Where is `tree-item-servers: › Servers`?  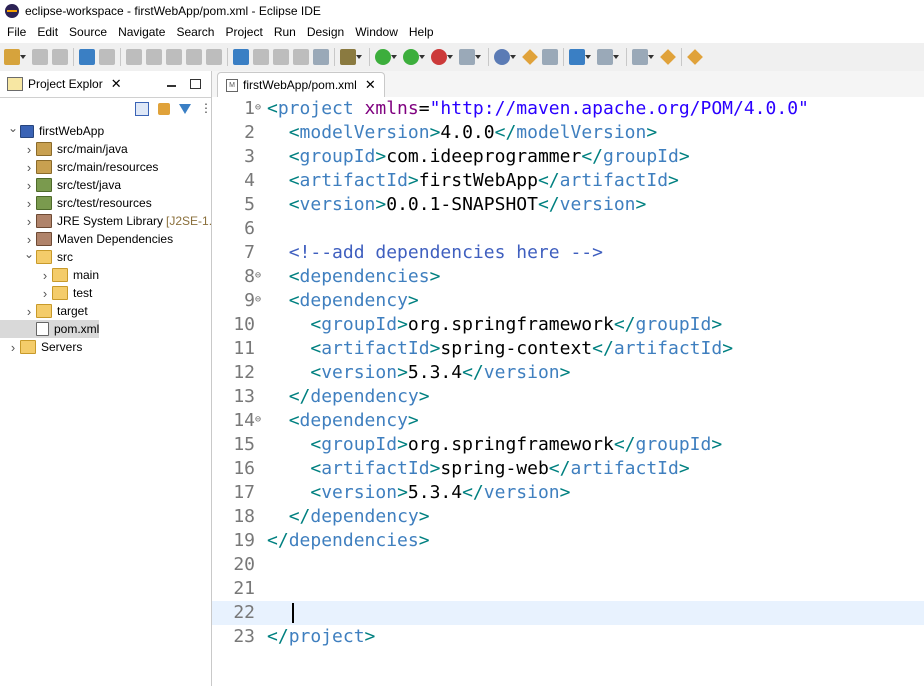
tree-item-servers: › Servers is located at coordinates (41, 347).